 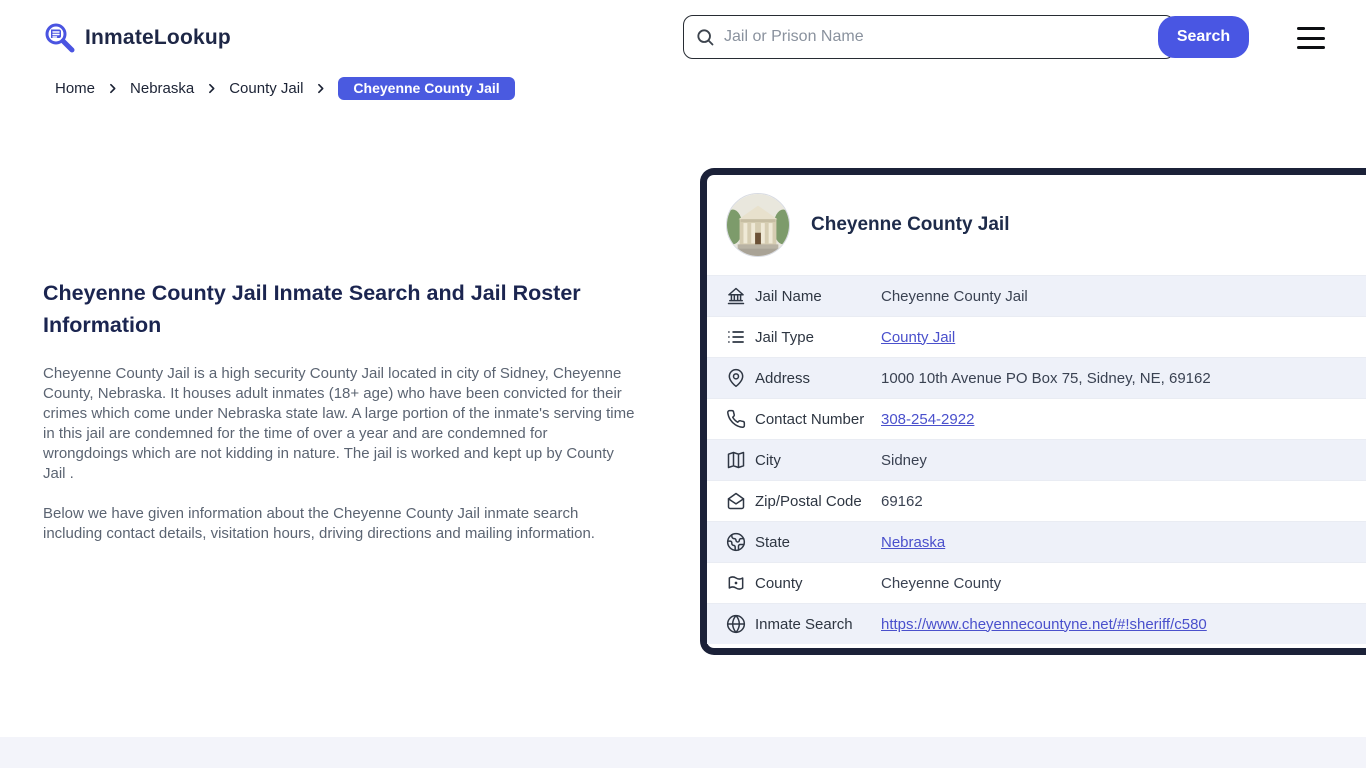 I want to click on search-button: Search, so click(x=1203, y=37).